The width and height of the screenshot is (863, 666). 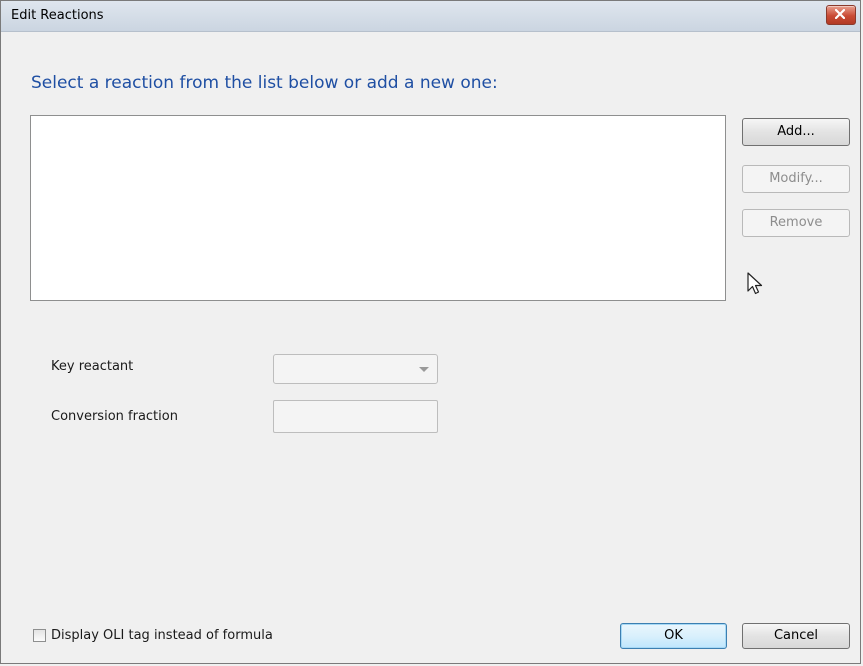 What do you see at coordinates (57, 15) in the screenshot?
I see `window-title: Edit Reactions` at bounding box center [57, 15].